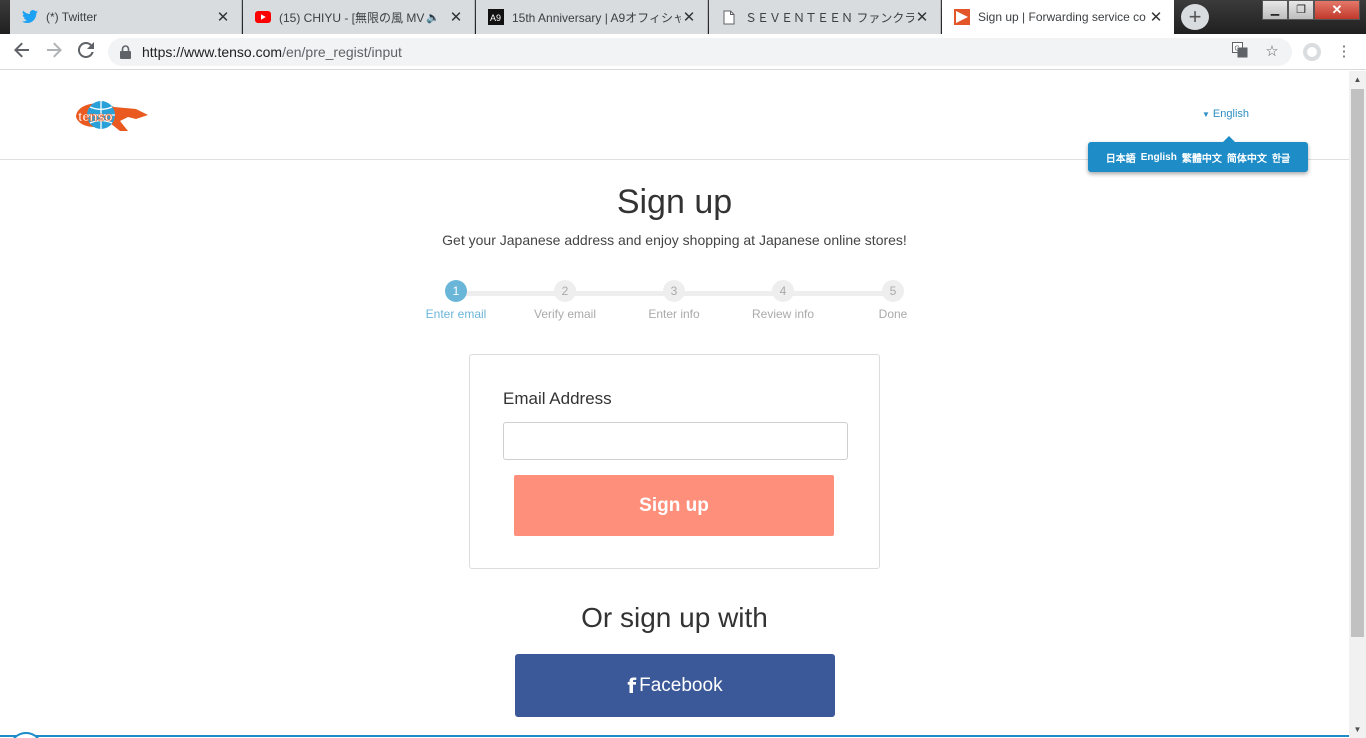 This screenshot has width=1366, height=738. What do you see at coordinates (72, 17) in the screenshot?
I see `tab-title: (*) Twitter` at bounding box center [72, 17].